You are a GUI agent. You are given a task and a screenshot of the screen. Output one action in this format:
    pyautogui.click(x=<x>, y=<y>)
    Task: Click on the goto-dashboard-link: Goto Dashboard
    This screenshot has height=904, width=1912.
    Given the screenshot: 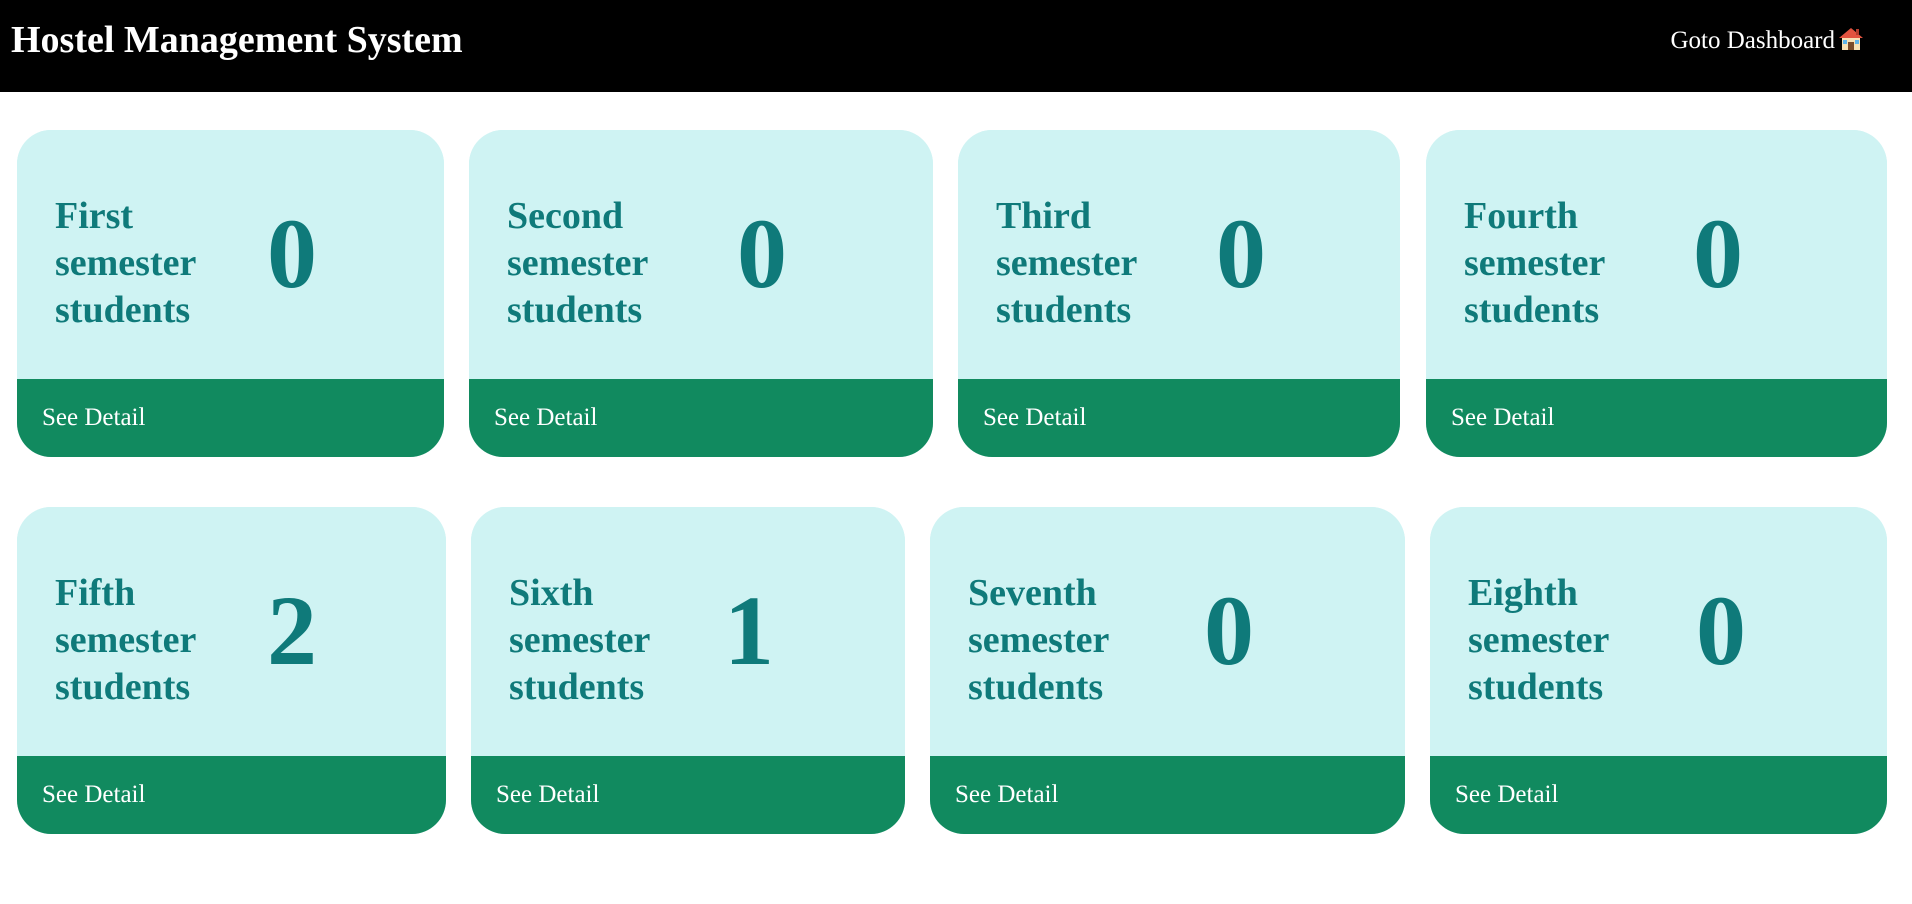 What is the action you would take?
    pyautogui.click(x=1767, y=41)
    